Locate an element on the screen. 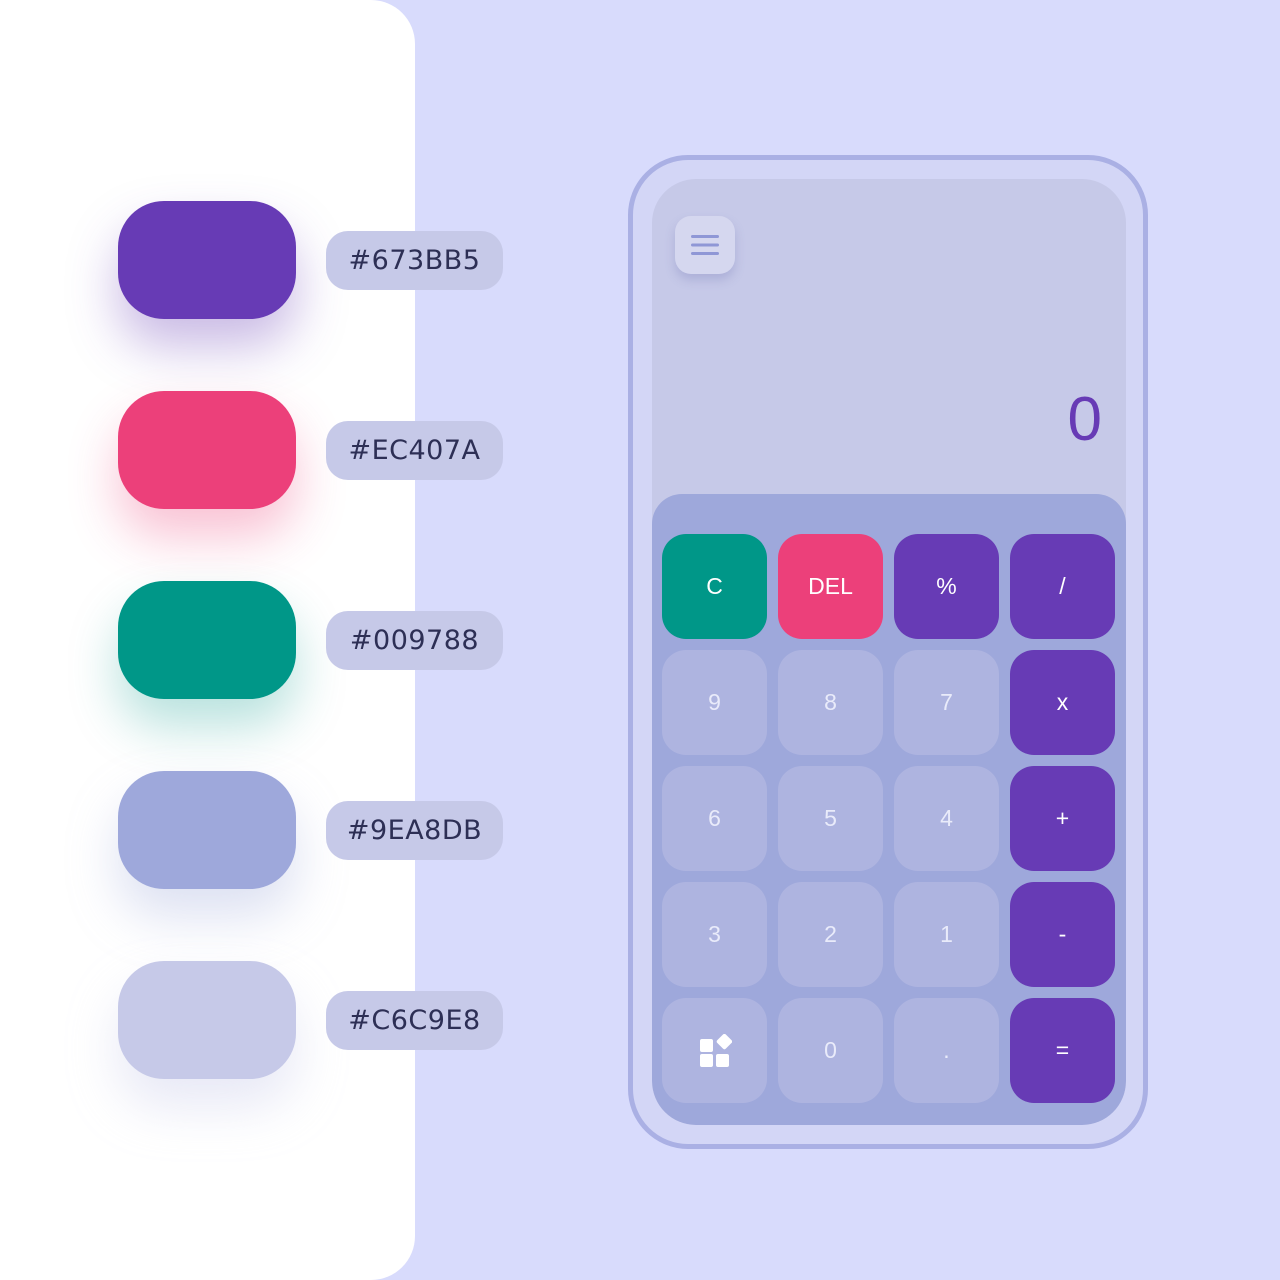 This screenshot has width=1280, height=1280. swatch-row-lavender: #C6C9E8 is located at coordinates (313, 1021).